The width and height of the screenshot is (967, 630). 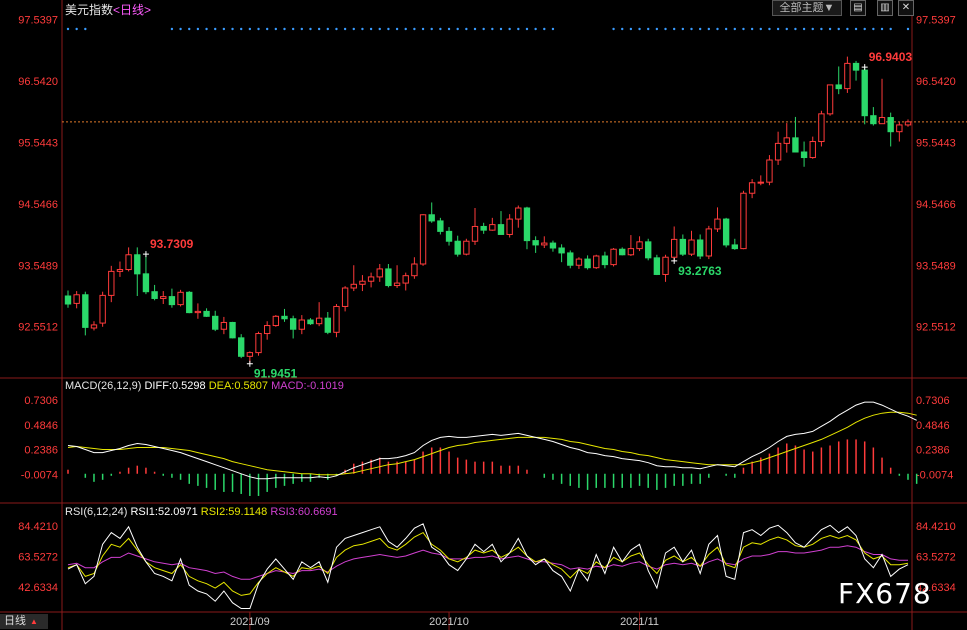 What do you see at coordinates (89, 10) in the screenshot?
I see `symbol-name: 美元指数` at bounding box center [89, 10].